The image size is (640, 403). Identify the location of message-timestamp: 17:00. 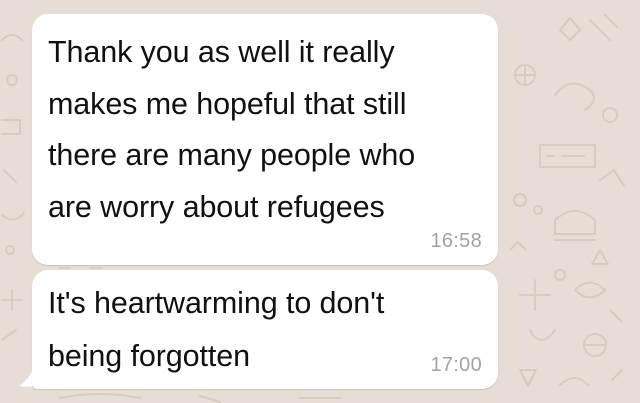
(456, 365).